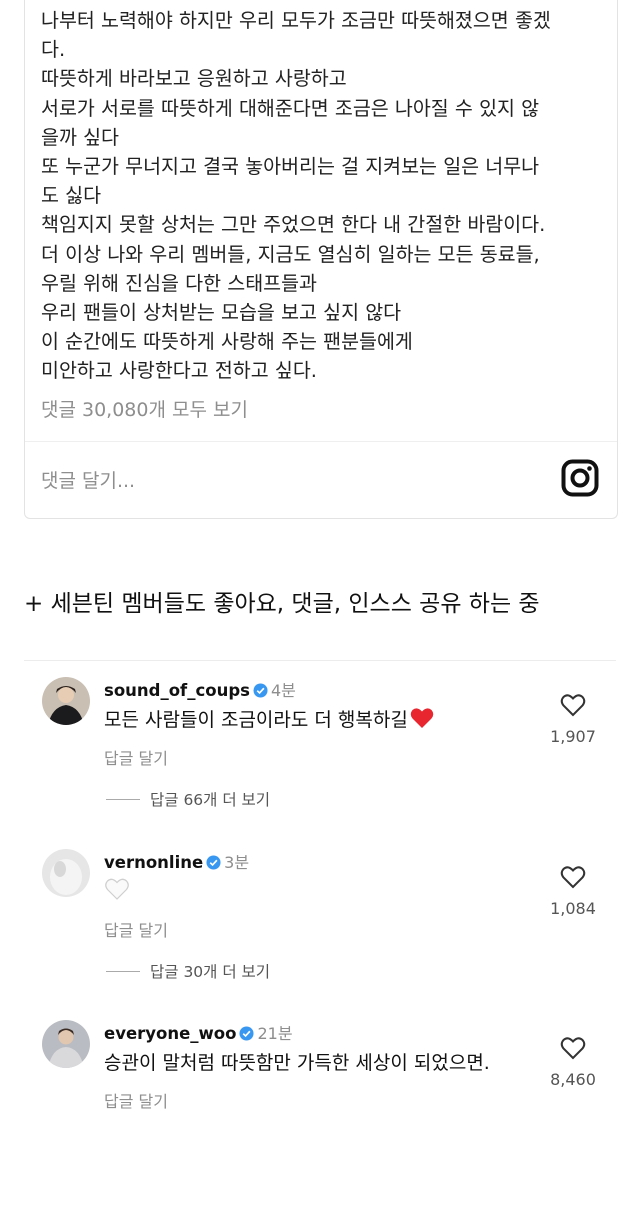 Image resolution: width=640 pixels, height=1224 pixels. I want to click on comment-text-row, so click(117, 889).